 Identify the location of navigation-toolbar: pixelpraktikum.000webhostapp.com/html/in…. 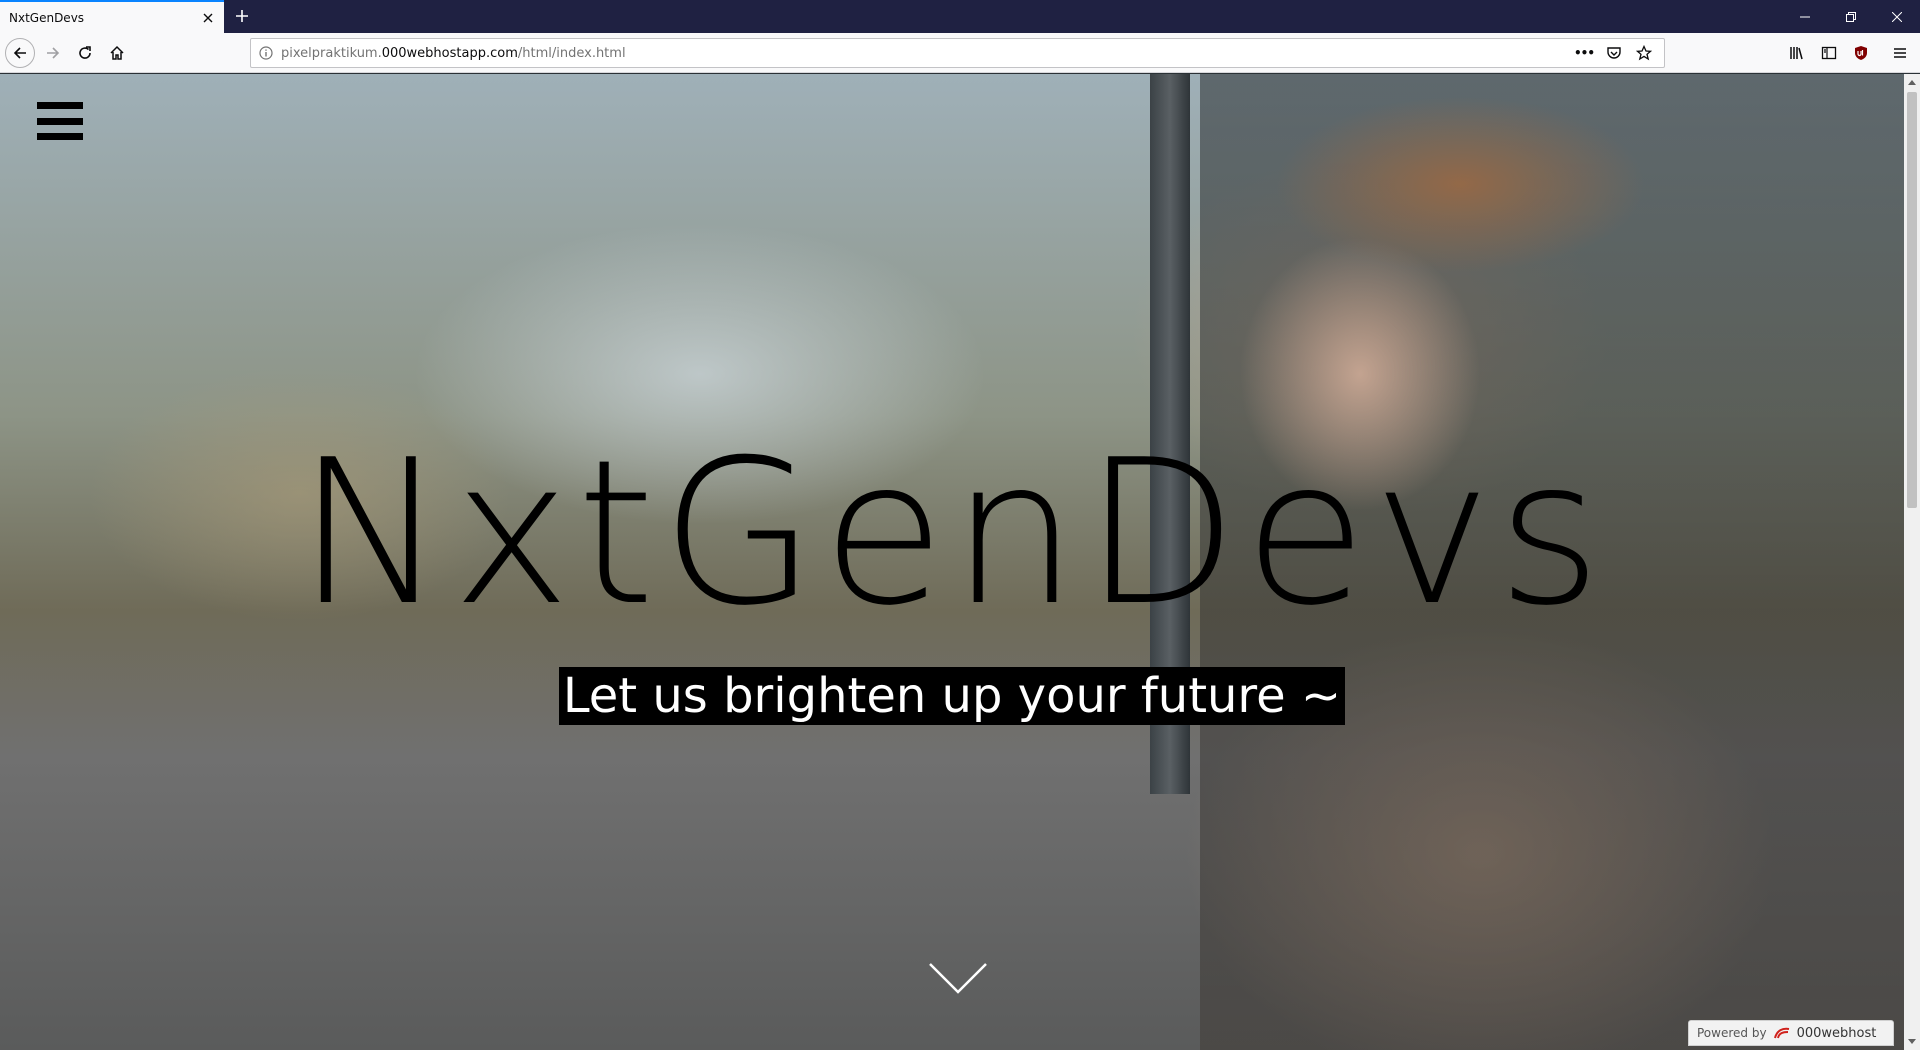
(960, 53).